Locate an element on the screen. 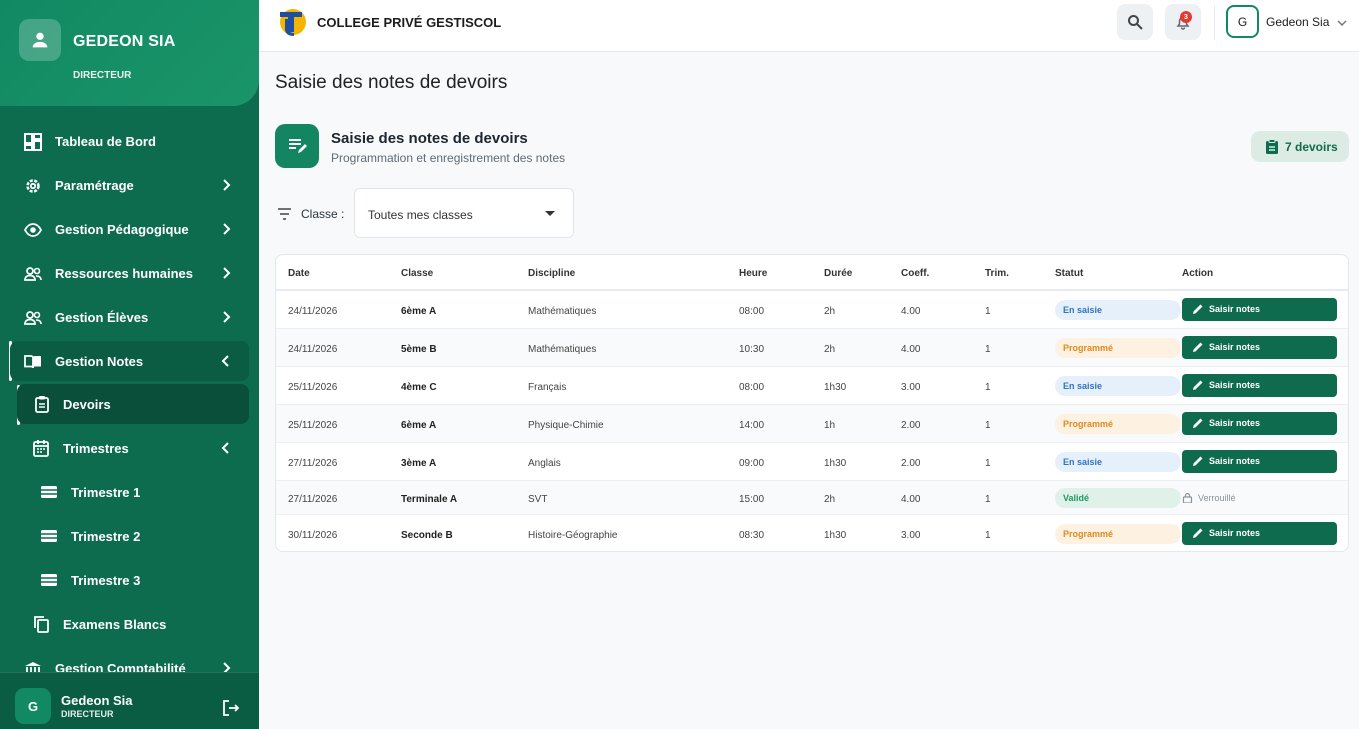  cell-date: 27/11/2026 is located at coordinates (313, 463).